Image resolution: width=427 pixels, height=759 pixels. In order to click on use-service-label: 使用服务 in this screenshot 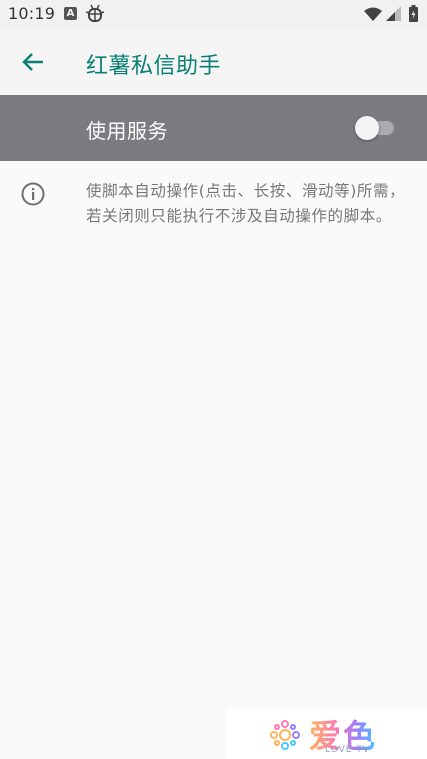, I will do `click(127, 131)`.